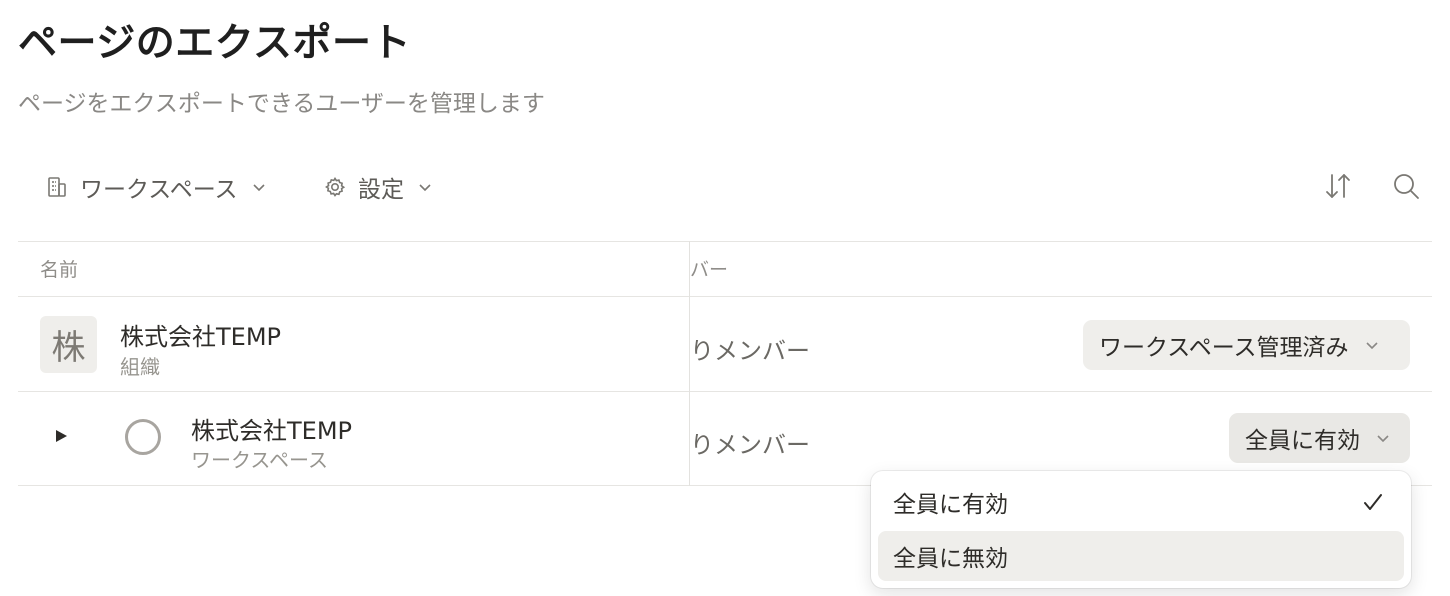 This screenshot has height=596, width=1450. I want to click on checkmark-icon, so click(1373, 502).